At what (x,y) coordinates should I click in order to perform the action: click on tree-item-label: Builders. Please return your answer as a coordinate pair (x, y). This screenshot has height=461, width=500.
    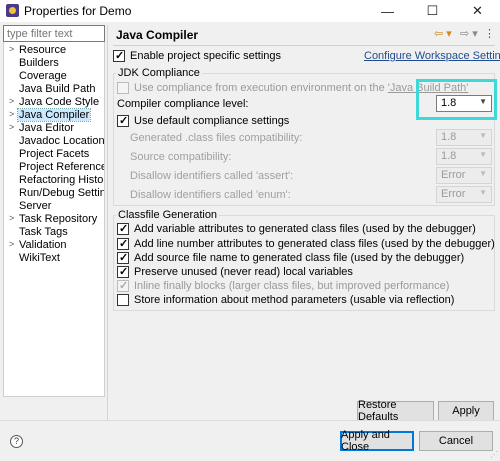
    Looking at the image, I should click on (39, 63).